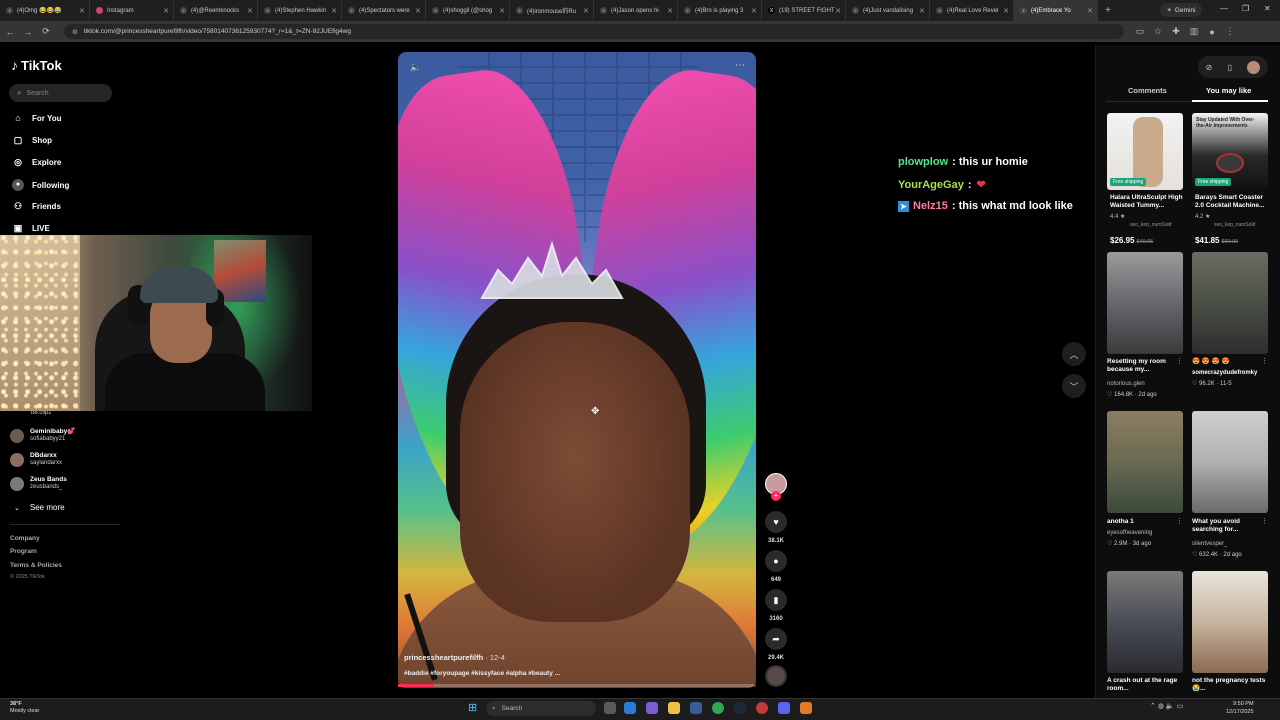 Image resolution: width=1280 pixels, height=720 pixels. What do you see at coordinates (415, 67) in the screenshot?
I see `volume-icon: 🔈` at bounding box center [415, 67].